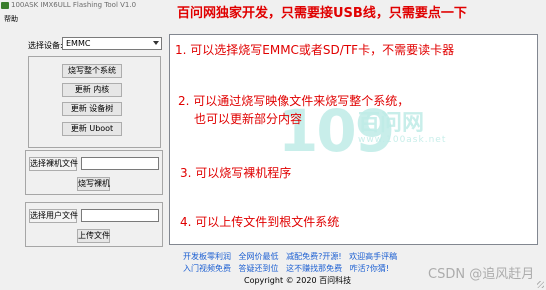 Image resolution: width=546 pixels, height=290 pixels. I want to click on device-select: EMMC, so click(112, 43).